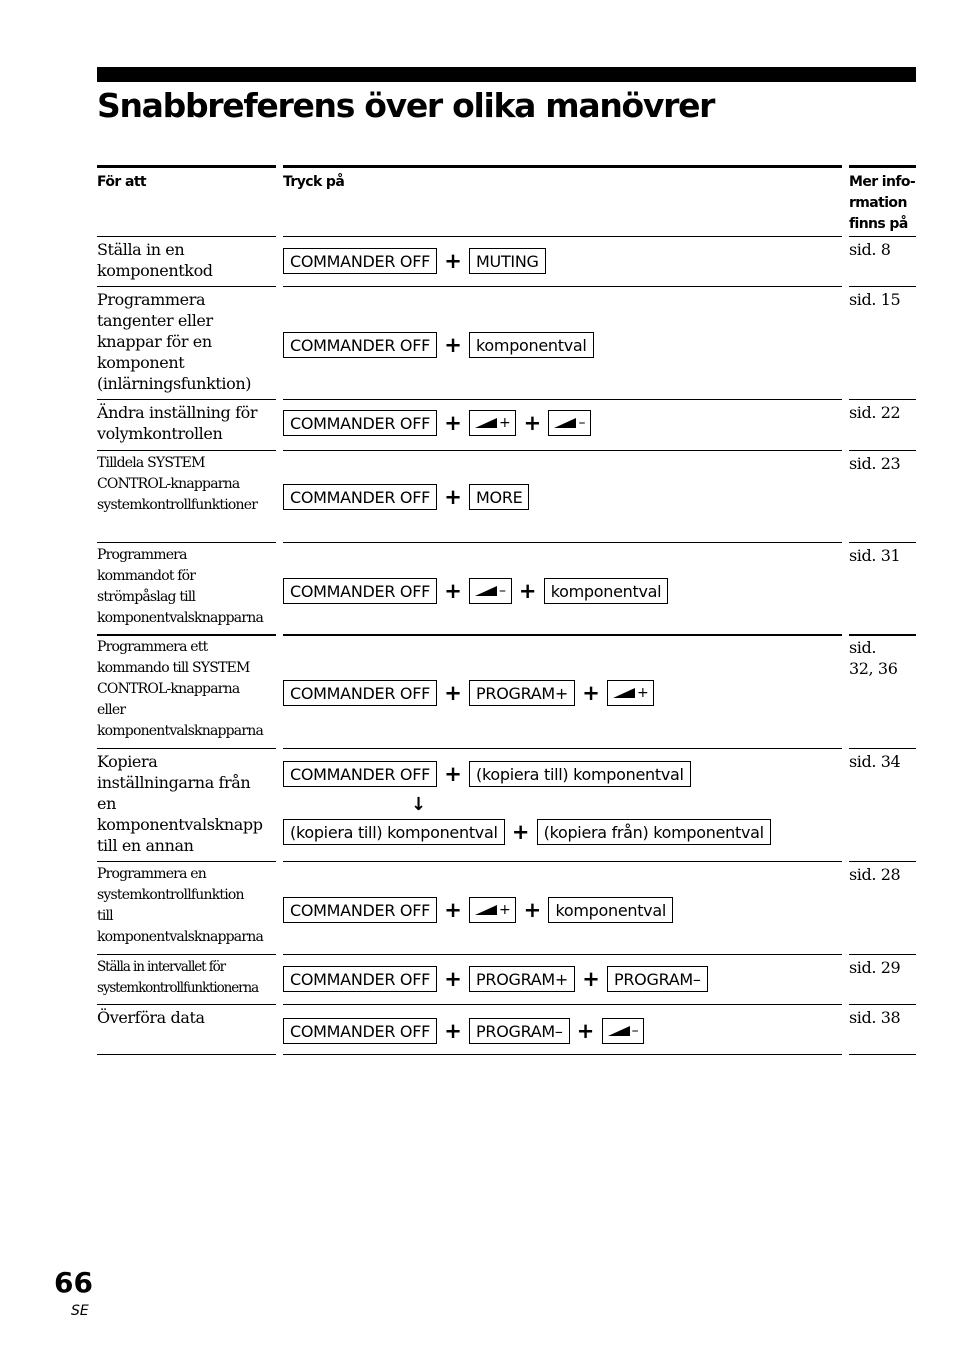 This screenshot has height=1357, width=954. I want to click on page-reference: sid. 34, so click(882, 761).